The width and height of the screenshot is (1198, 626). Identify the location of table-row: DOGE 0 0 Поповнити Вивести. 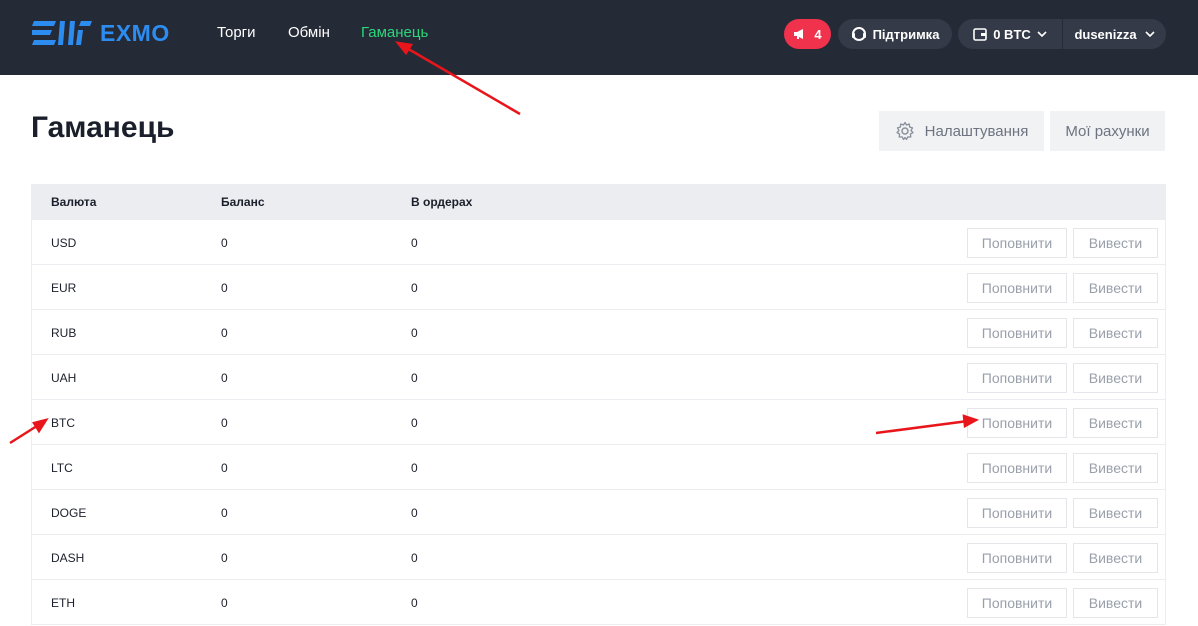
(598, 512).